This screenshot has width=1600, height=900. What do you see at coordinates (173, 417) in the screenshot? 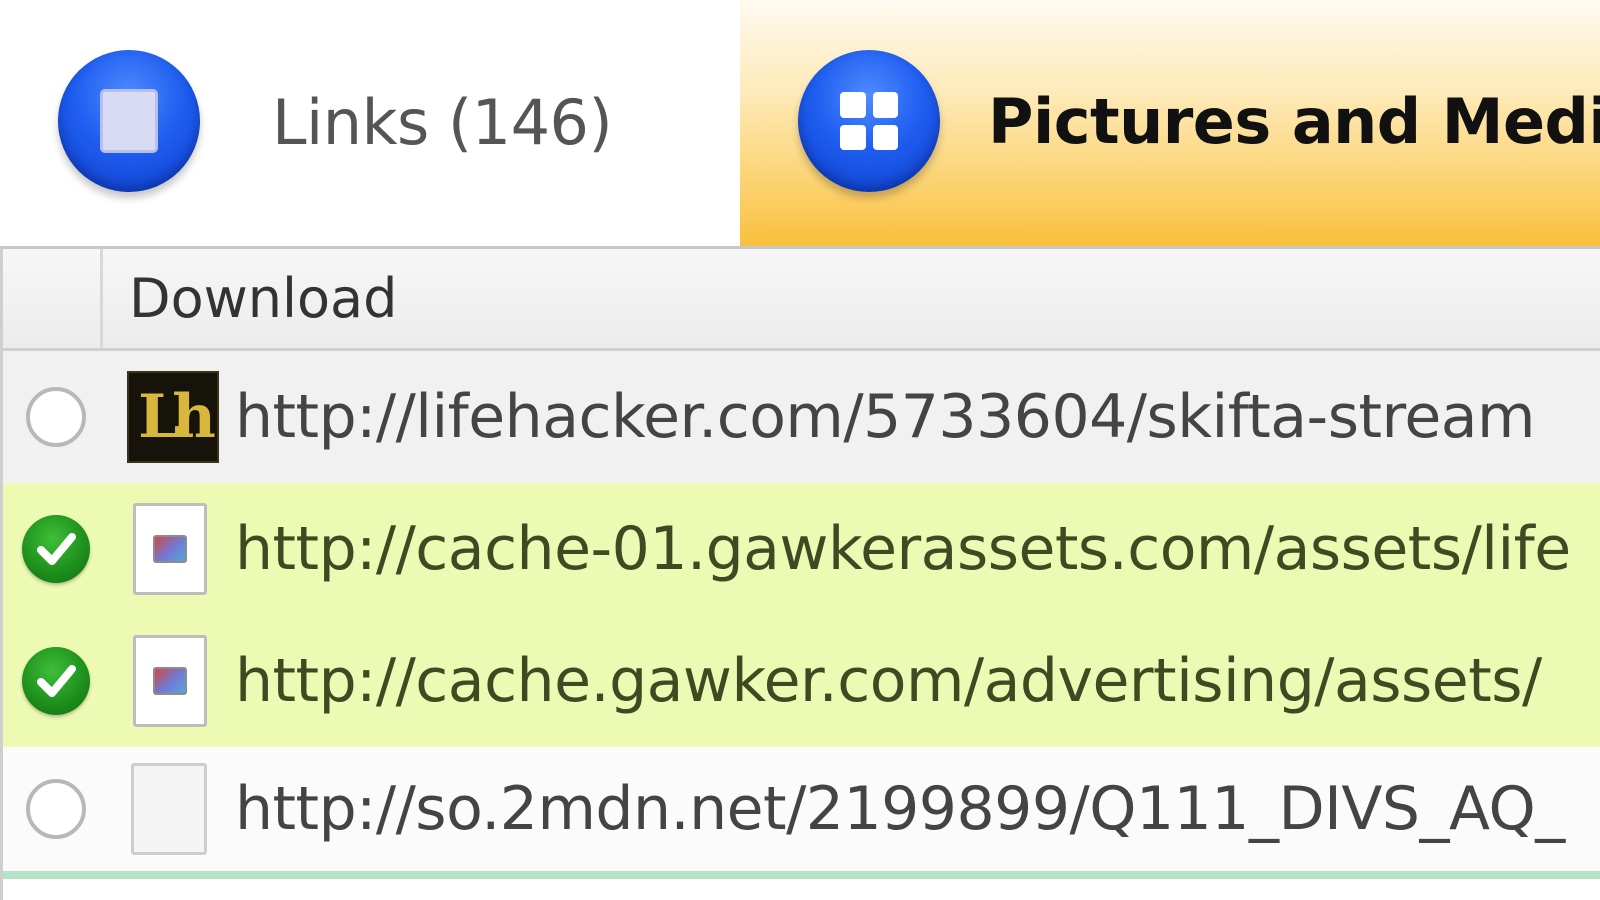
I see `lifehacker-logo: Lh` at bounding box center [173, 417].